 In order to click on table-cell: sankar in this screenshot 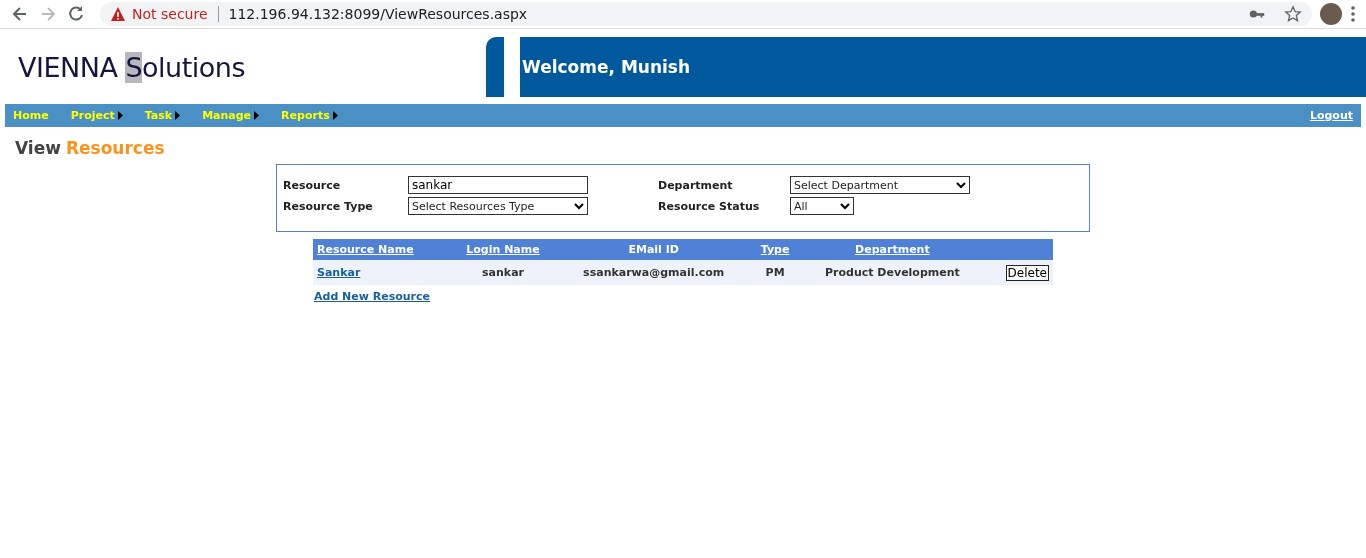, I will do `click(503, 272)`.